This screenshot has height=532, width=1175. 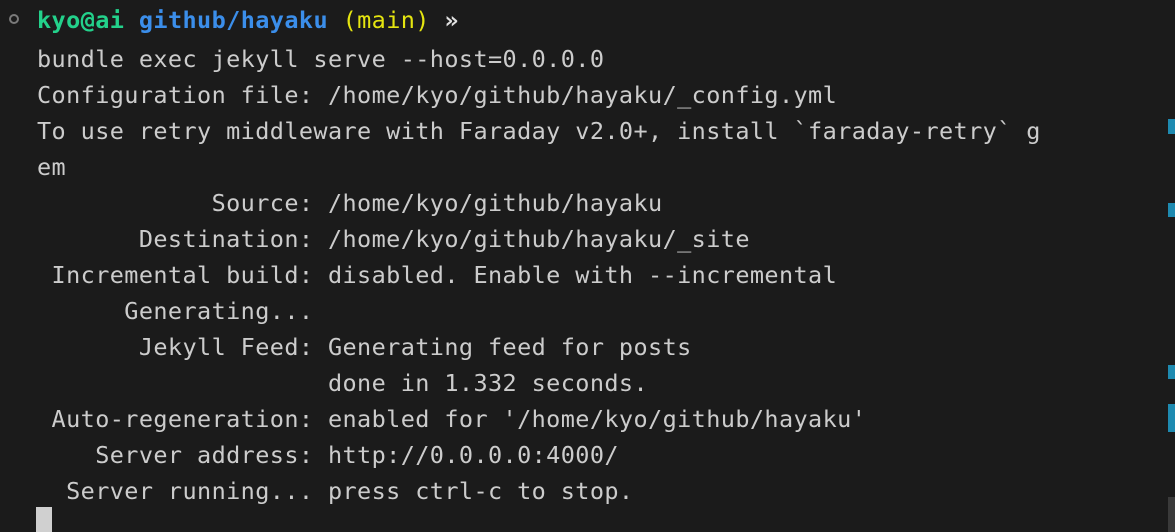 What do you see at coordinates (364, 347) in the screenshot?
I see `output-line: Jekyll Feed: Generating feed for posts` at bounding box center [364, 347].